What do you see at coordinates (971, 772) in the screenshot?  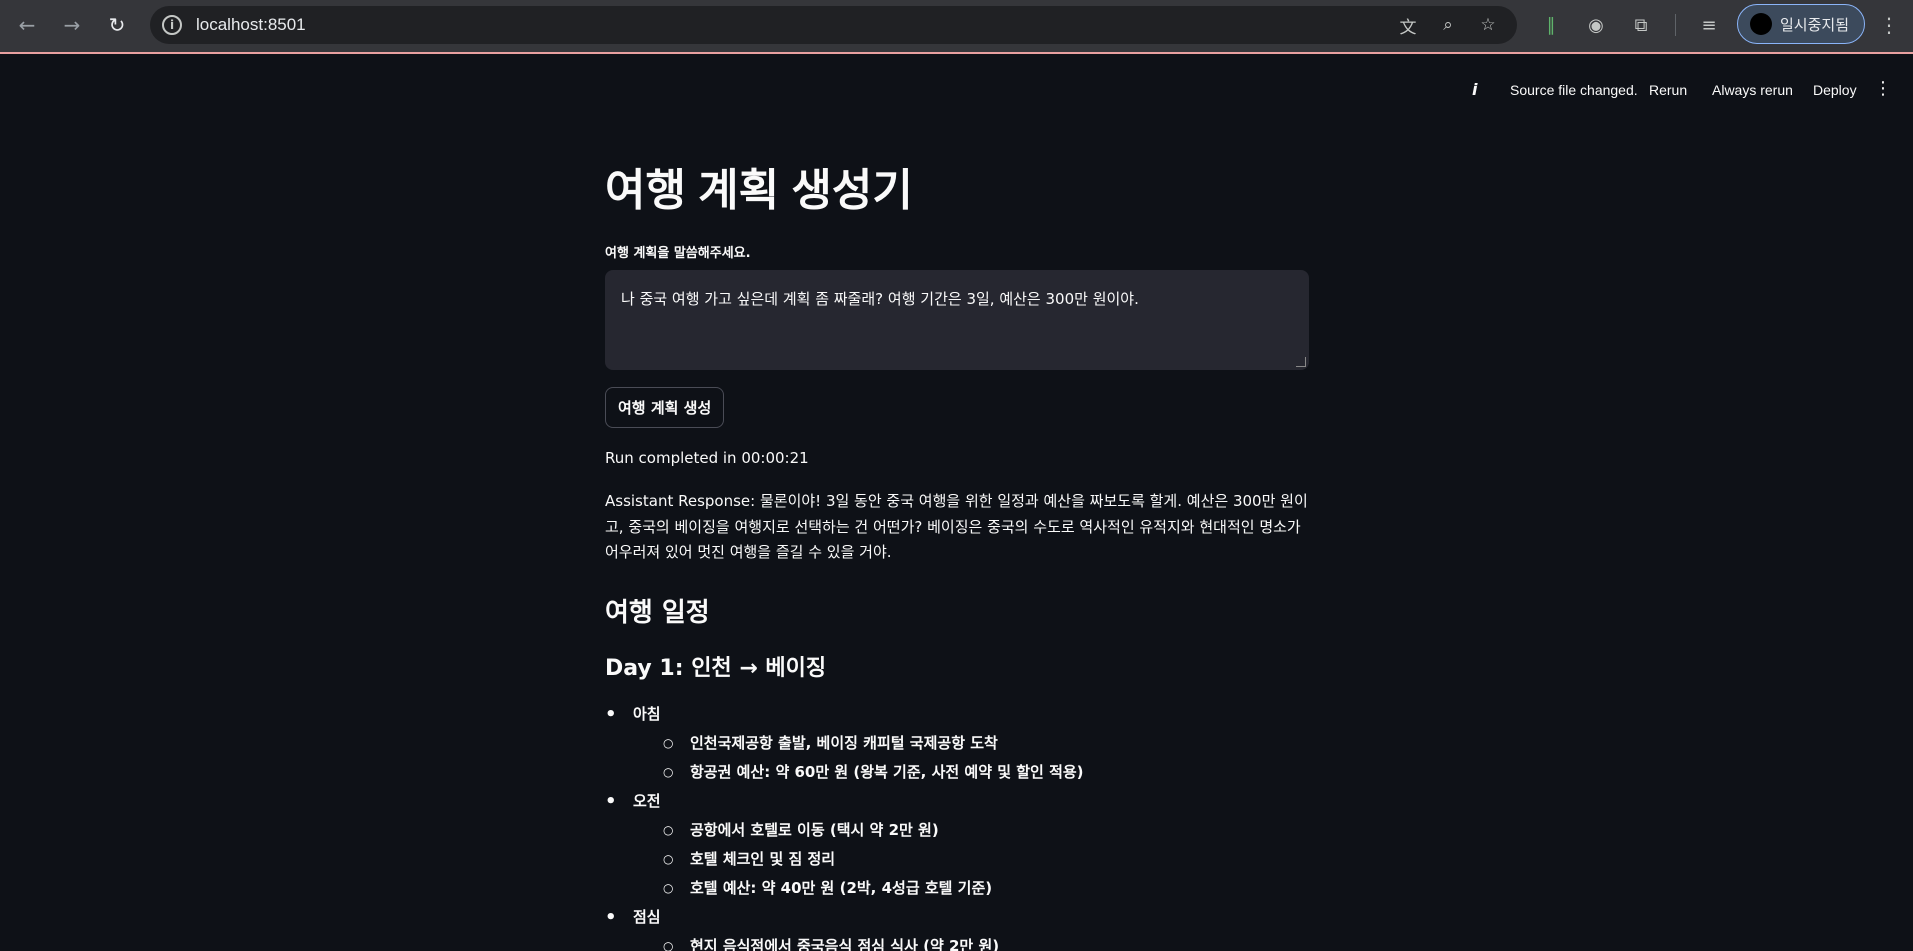 I see `list-item: 항공권 예산: 약 60만 원 (왕복 기준, 사전 예약 및 할인 적용)` at bounding box center [971, 772].